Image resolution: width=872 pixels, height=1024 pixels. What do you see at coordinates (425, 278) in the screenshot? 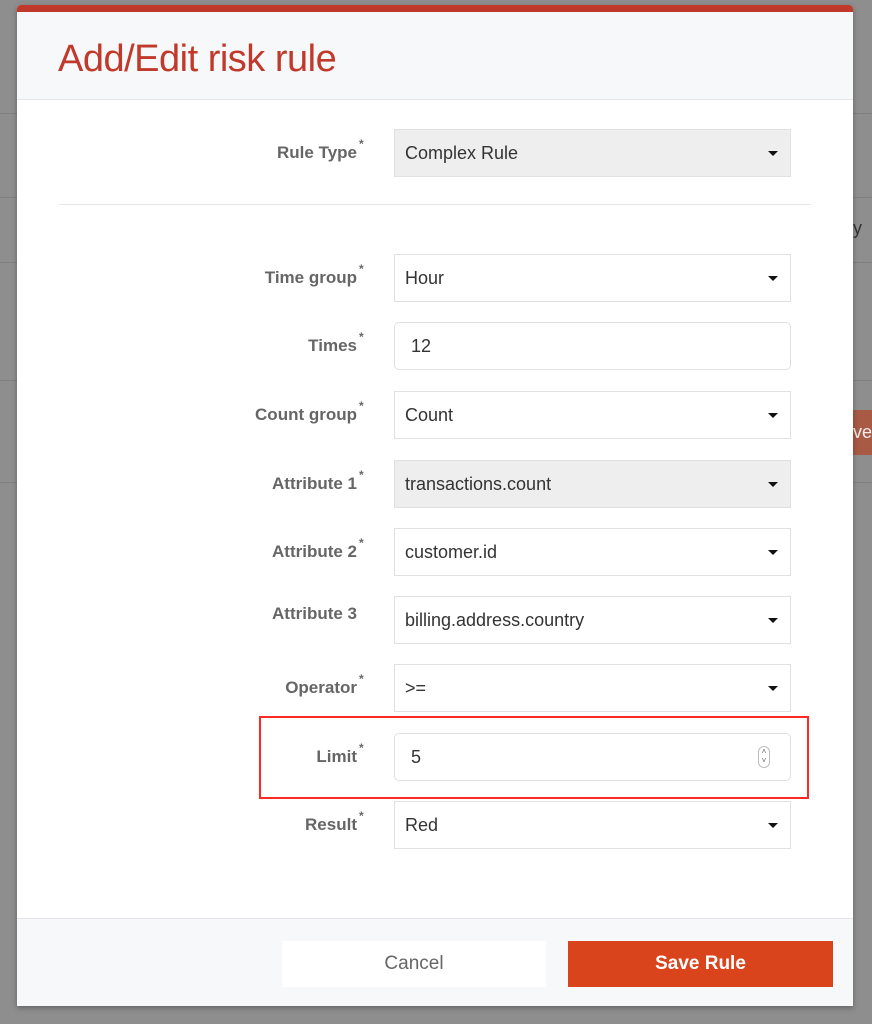
I see `time-group-value: Hour` at bounding box center [425, 278].